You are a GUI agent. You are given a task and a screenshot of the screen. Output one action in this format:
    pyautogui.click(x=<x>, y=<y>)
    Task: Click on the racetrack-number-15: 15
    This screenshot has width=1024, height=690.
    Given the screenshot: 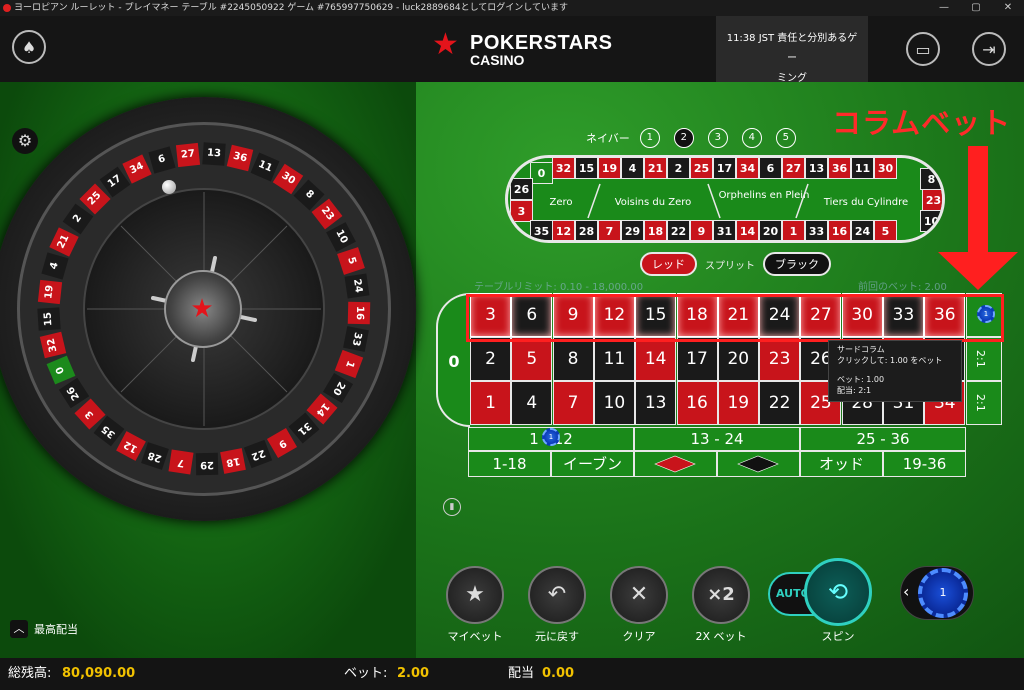 What is the action you would take?
    pyautogui.click(x=586, y=168)
    